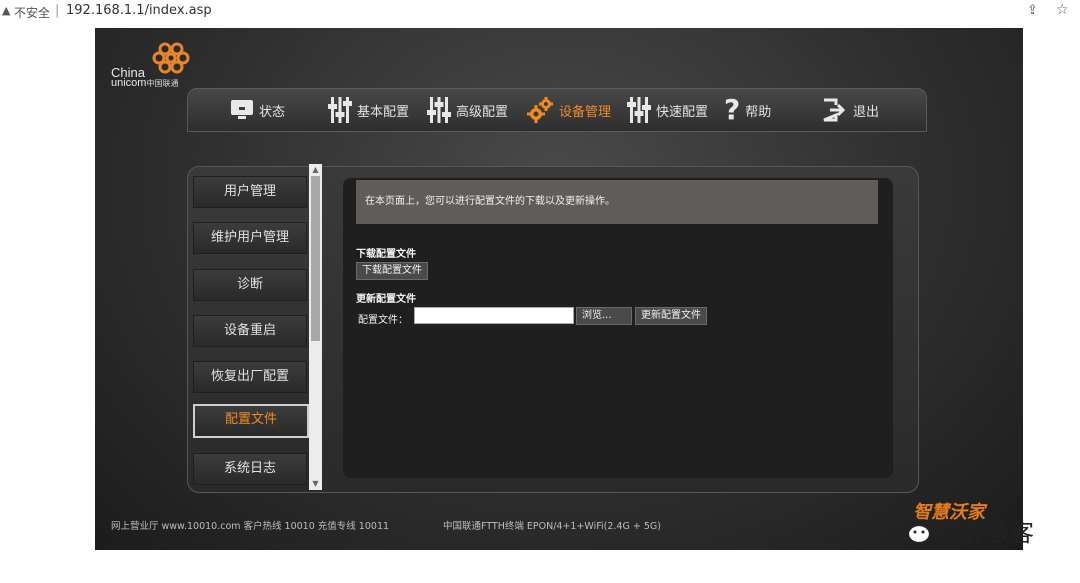 The height and width of the screenshot is (583, 1080). Describe the element at coordinates (383, 112) in the screenshot. I see `nav-basic-config-label: 基本配置` at that location.